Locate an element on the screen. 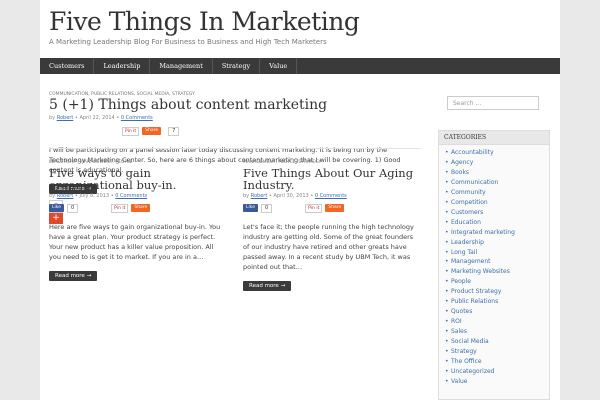 The height and width of the screenshot is (400, 600). post-date: April 22, 2014 is located at coordinates (97, 118).